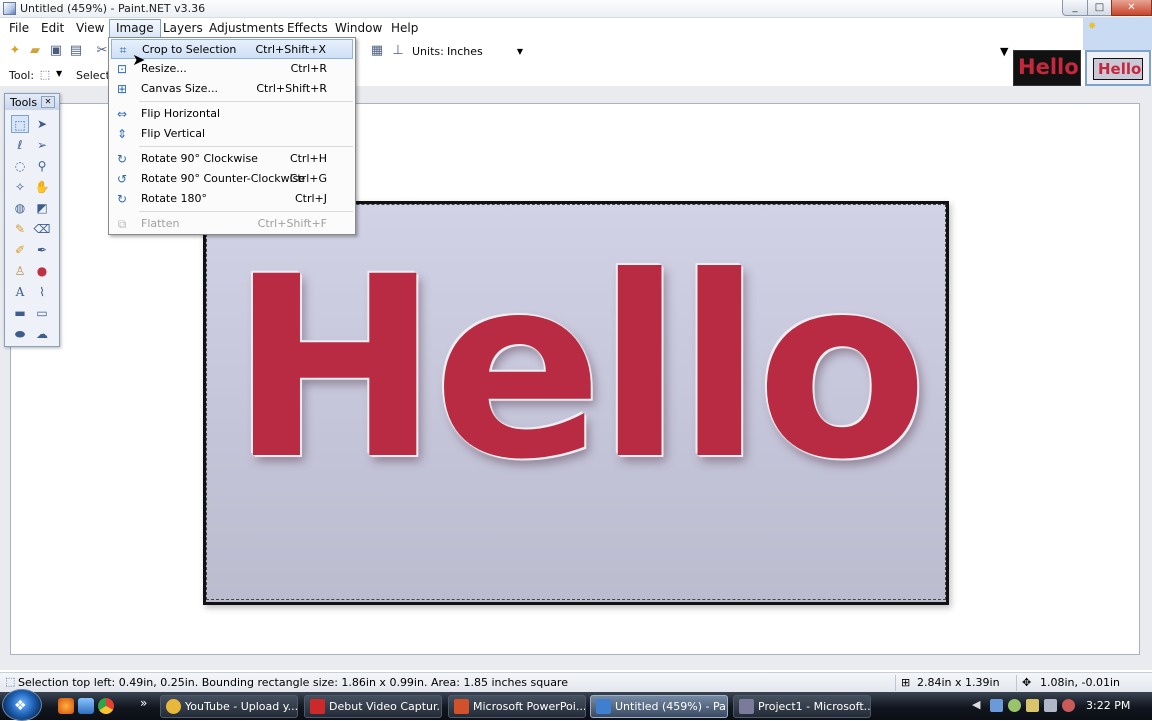 The height and width of the screenshot is (721, 1152). I want to click on chevron-down-icon: ▼, so click(519, 51).